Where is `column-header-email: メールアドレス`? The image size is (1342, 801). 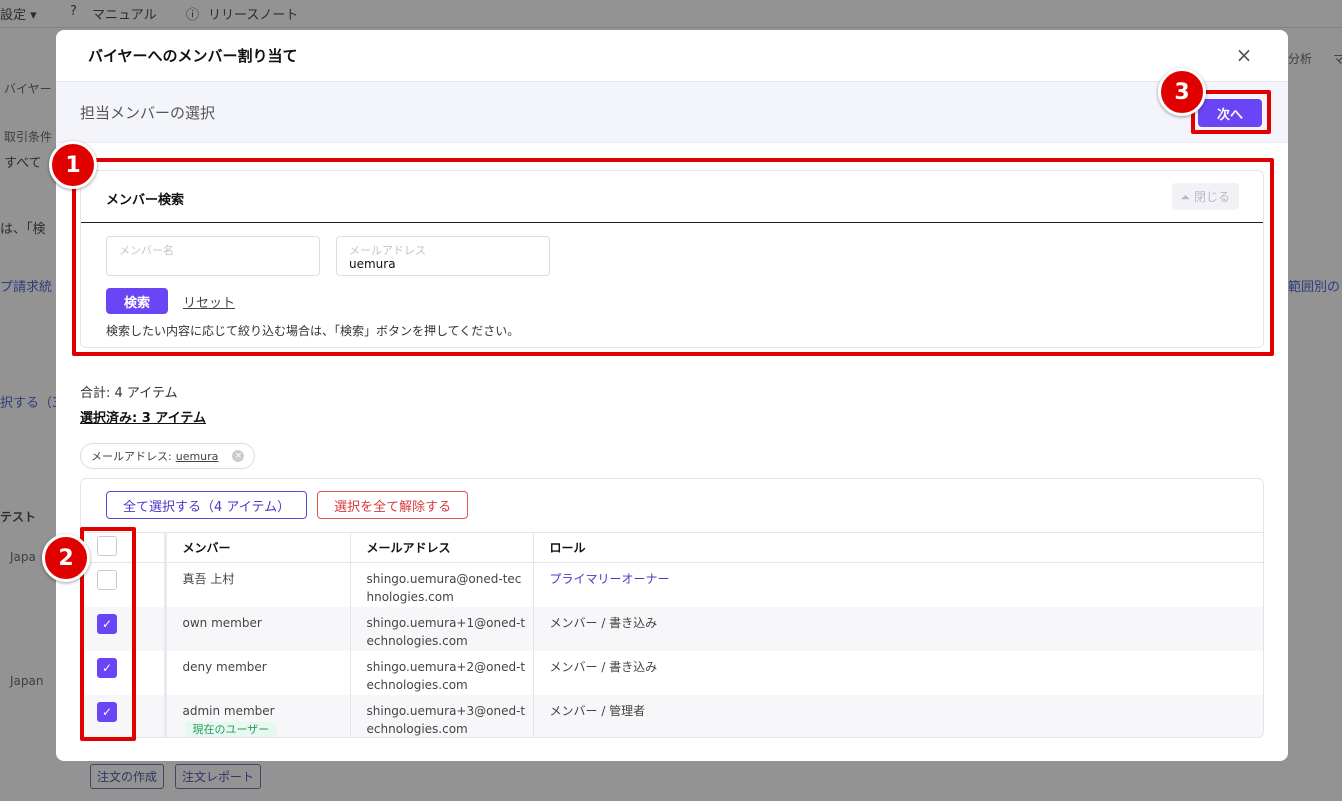 column-header-email: メールアドレス is located at coordinates (442, 547).